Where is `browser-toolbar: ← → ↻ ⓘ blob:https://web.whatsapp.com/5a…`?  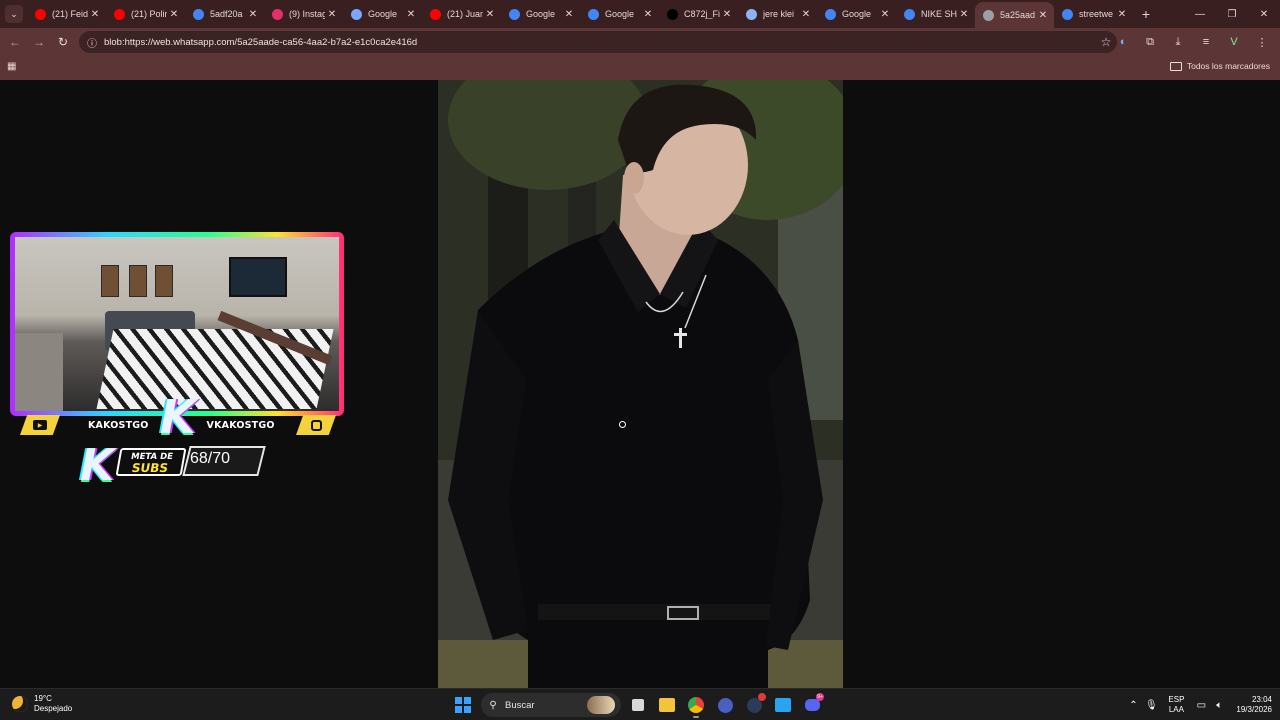 browser-toolbar: ← → ↻ ⓘ blob:https://web.whatsapp.com/5a… is located at coordinates (640, 42).